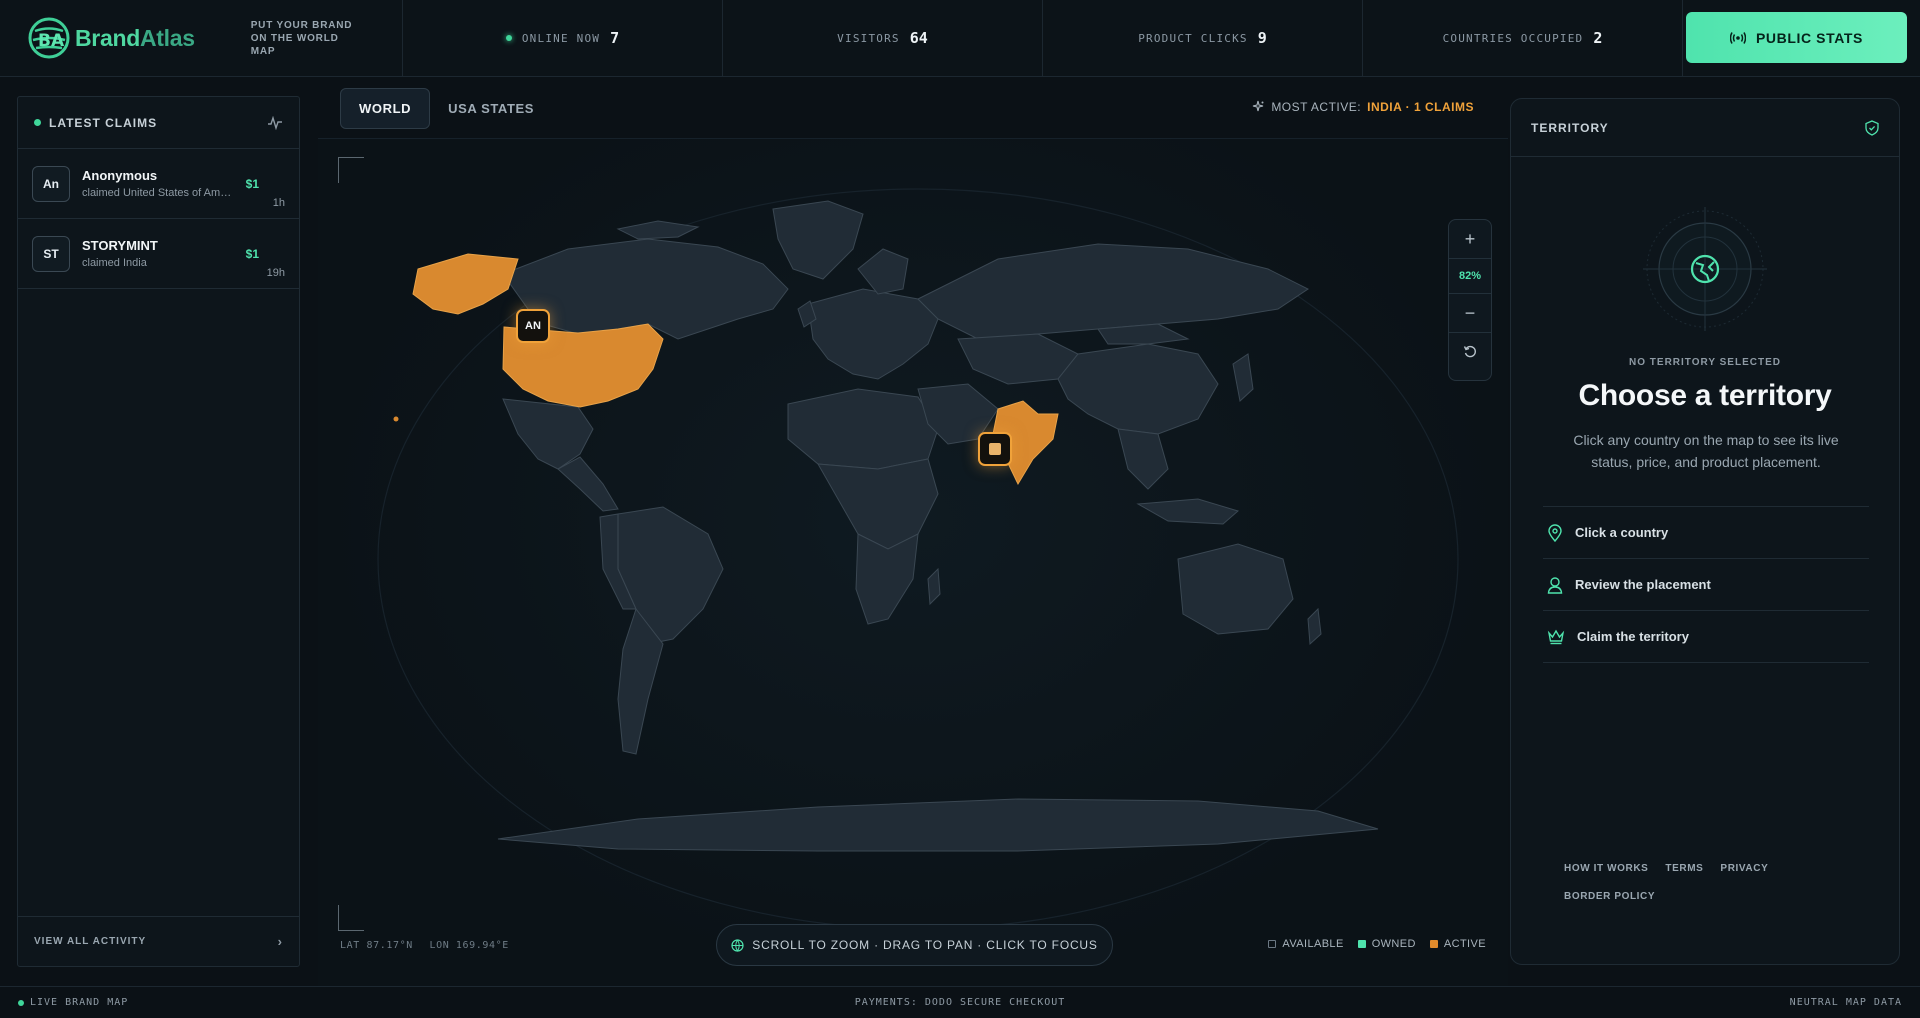 Image resolution: width=1920 pixels, height=1018 pixels. Describe the element at coordinates (1362, 107) in the screenshot. I see `most-active-indicator: MOST ACTIVE: INDIA · 1 CLAIMS` at that location.